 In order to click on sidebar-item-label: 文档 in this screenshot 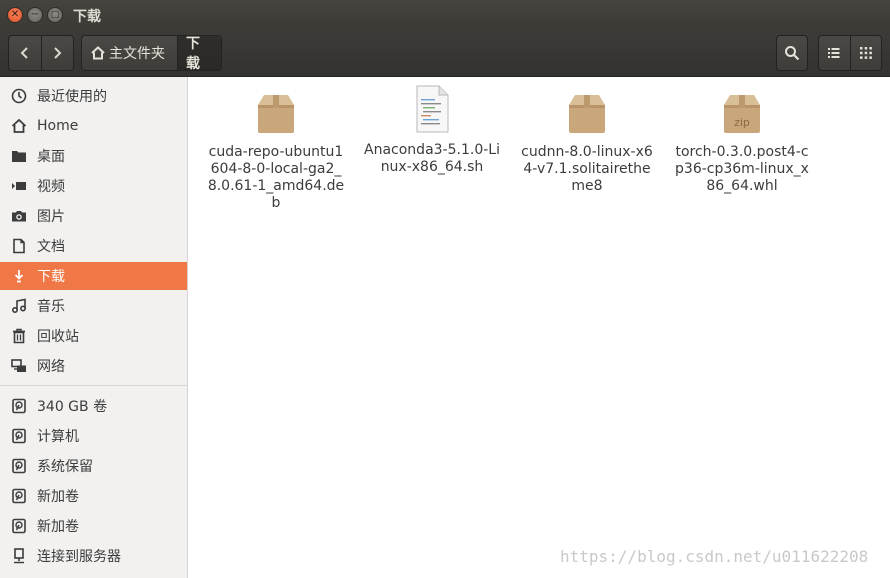, I will do `click(51, 247)`.